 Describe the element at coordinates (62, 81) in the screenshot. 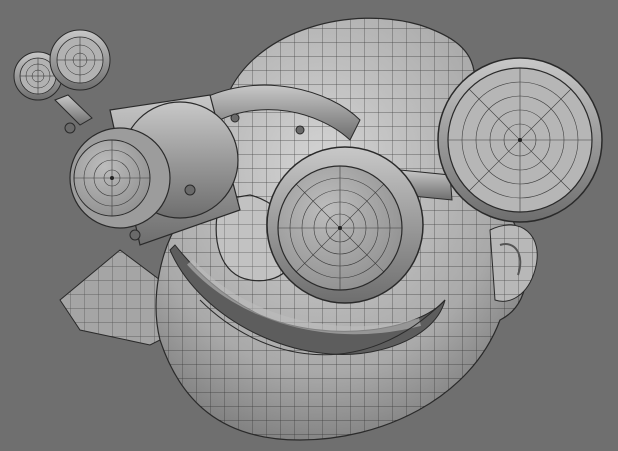

I see `magnifier-lenses` at that location.